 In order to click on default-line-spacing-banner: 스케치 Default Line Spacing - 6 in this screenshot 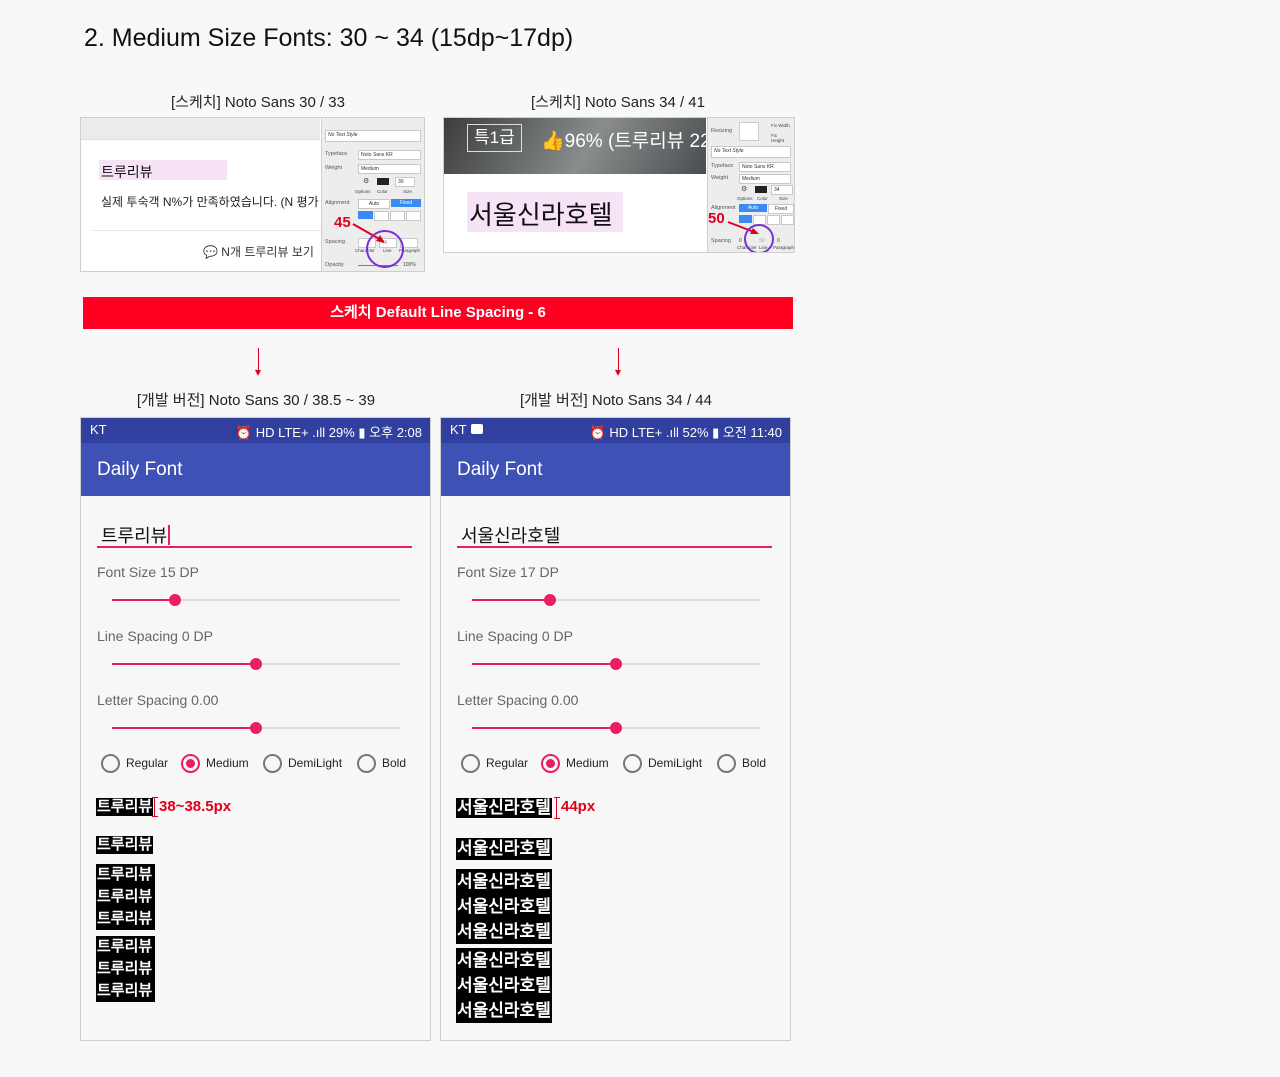, I will do `click(438, 313)`.